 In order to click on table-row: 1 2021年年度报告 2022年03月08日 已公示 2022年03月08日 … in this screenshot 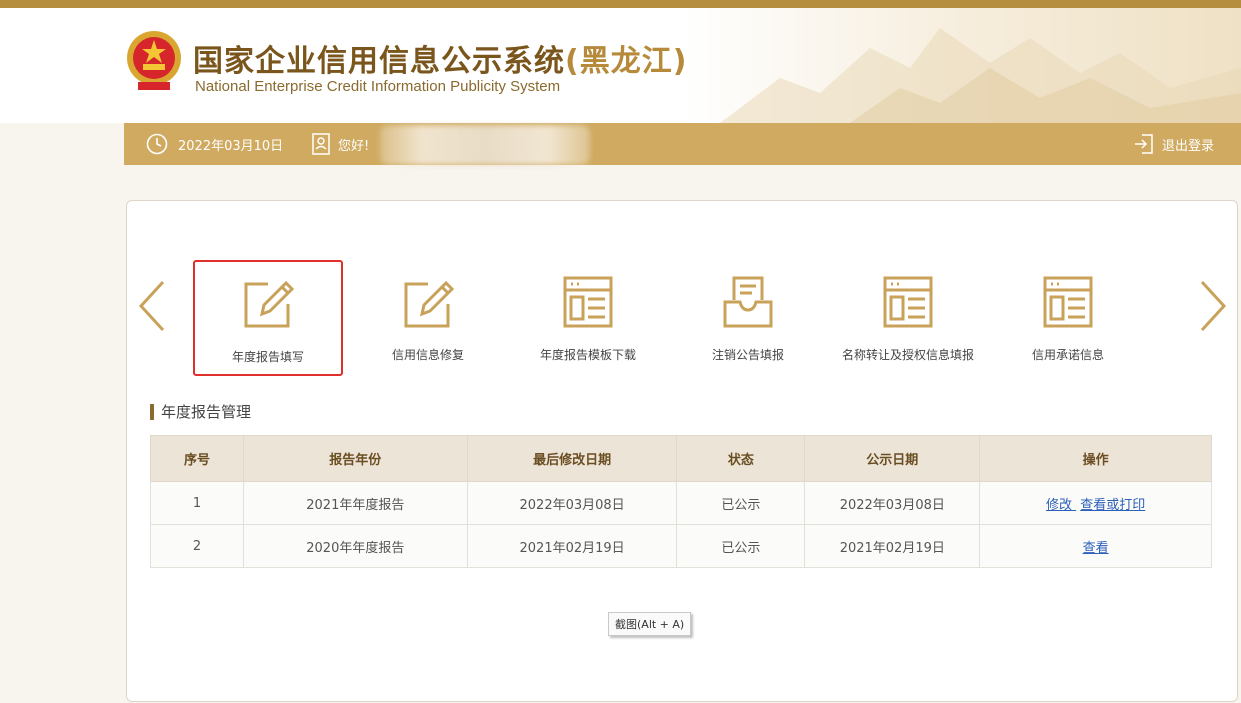, I will do `click(681, 503)`.